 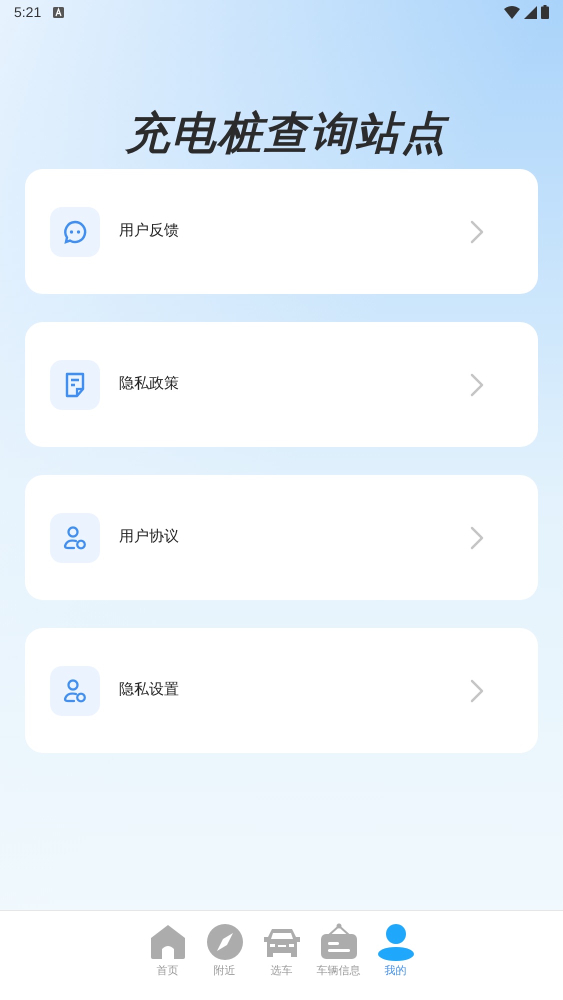 What do you see at coordinates (530, 12) in the screenshot?
I see `signal-icon` at bounding box center [530, 12].